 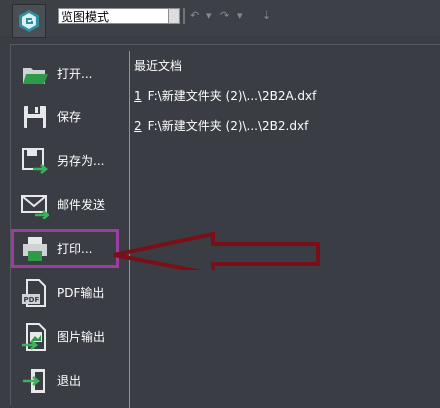 I want to click on svg-text: PDF, so click(x=32, y=300).